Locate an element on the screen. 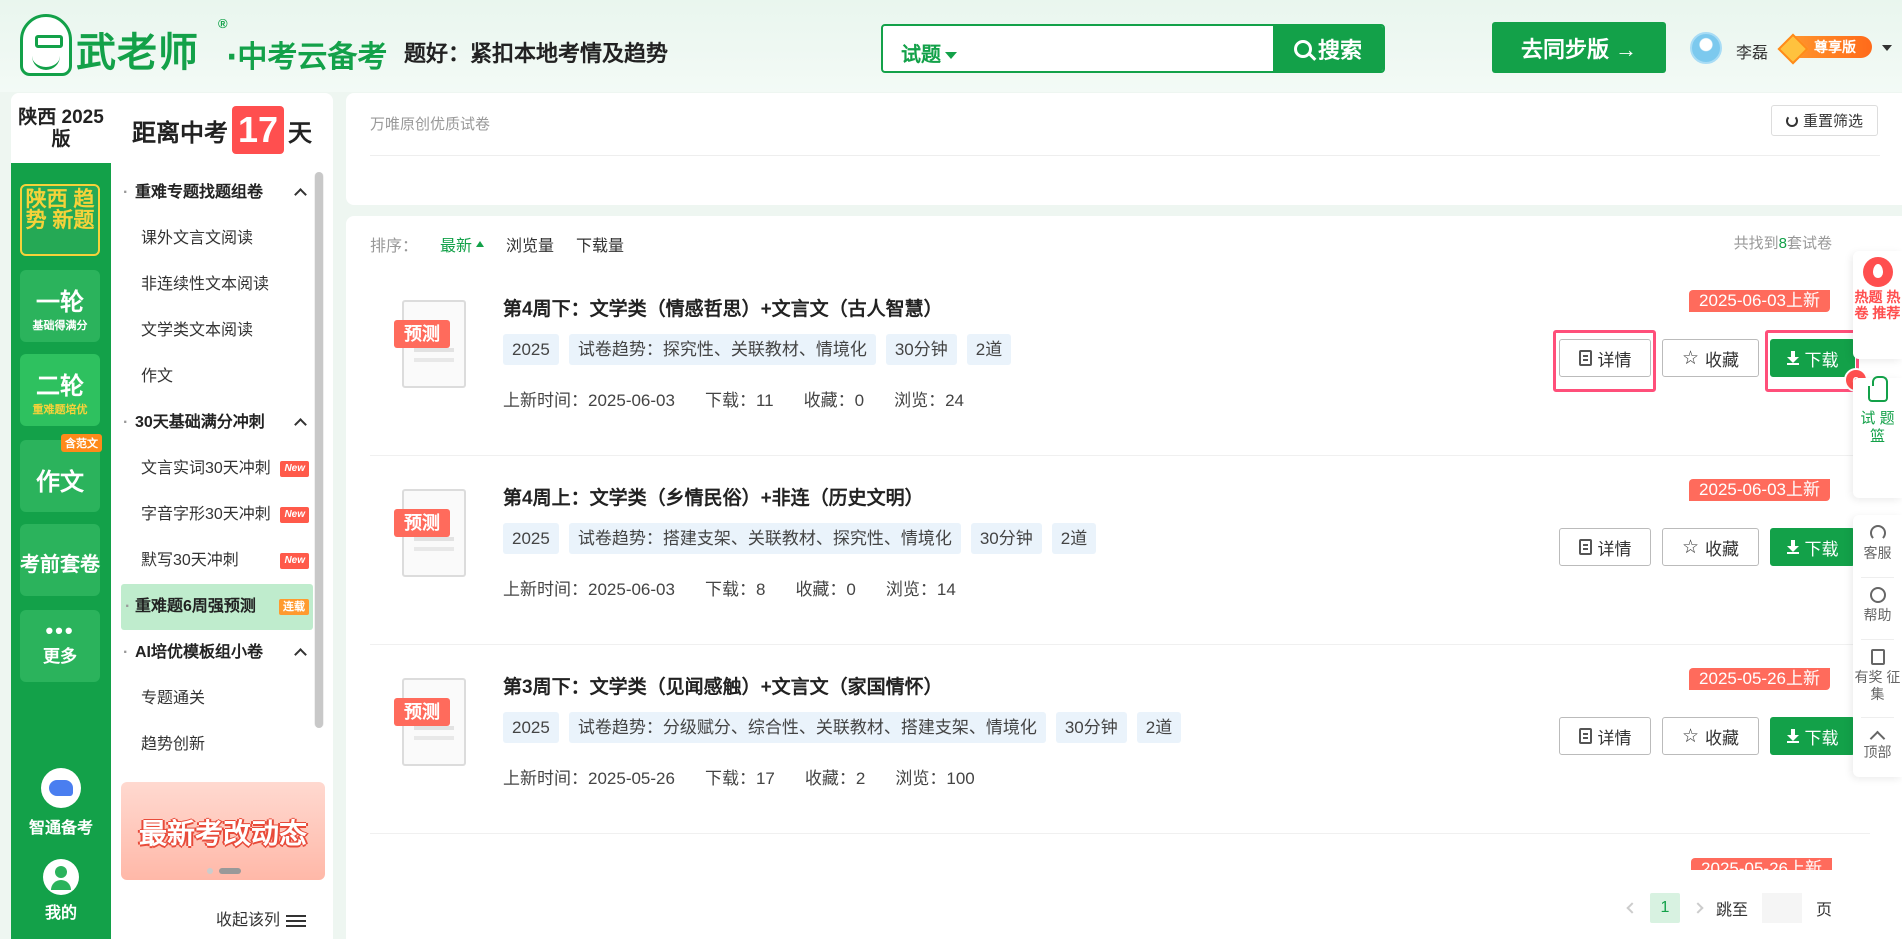  rail-my-account: 我的 is located at coordinates (61, 891).